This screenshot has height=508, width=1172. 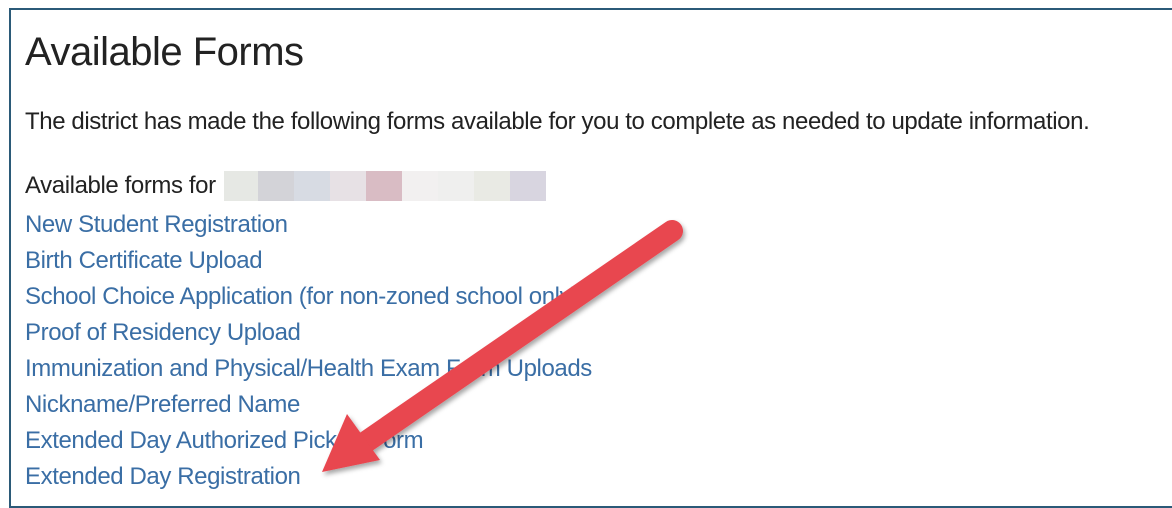 What do you see at coordinates (163, 476) in the screenshot?
I see `form-link-extended-day-registration: Extended Day Registration` at bounding box center [163, 476].